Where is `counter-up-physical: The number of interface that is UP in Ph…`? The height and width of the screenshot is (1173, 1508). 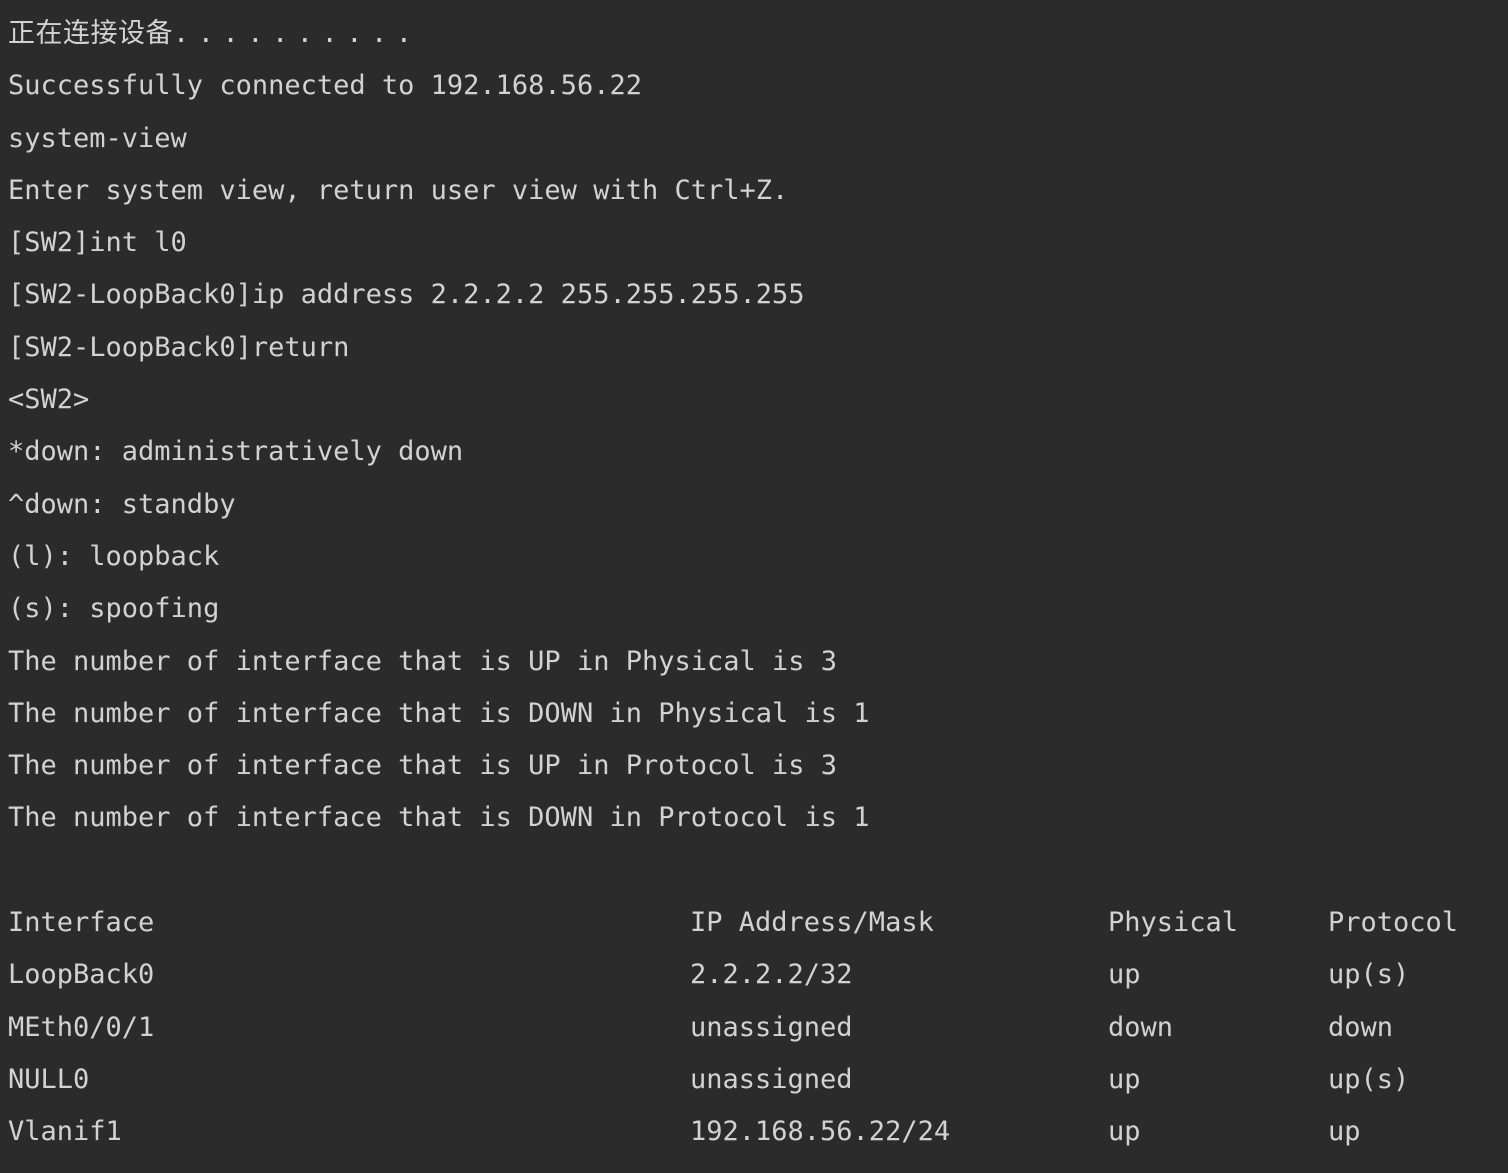 counter-up-physical: The number of interface that is UP in Ph… is located at coordinates (423, 661).